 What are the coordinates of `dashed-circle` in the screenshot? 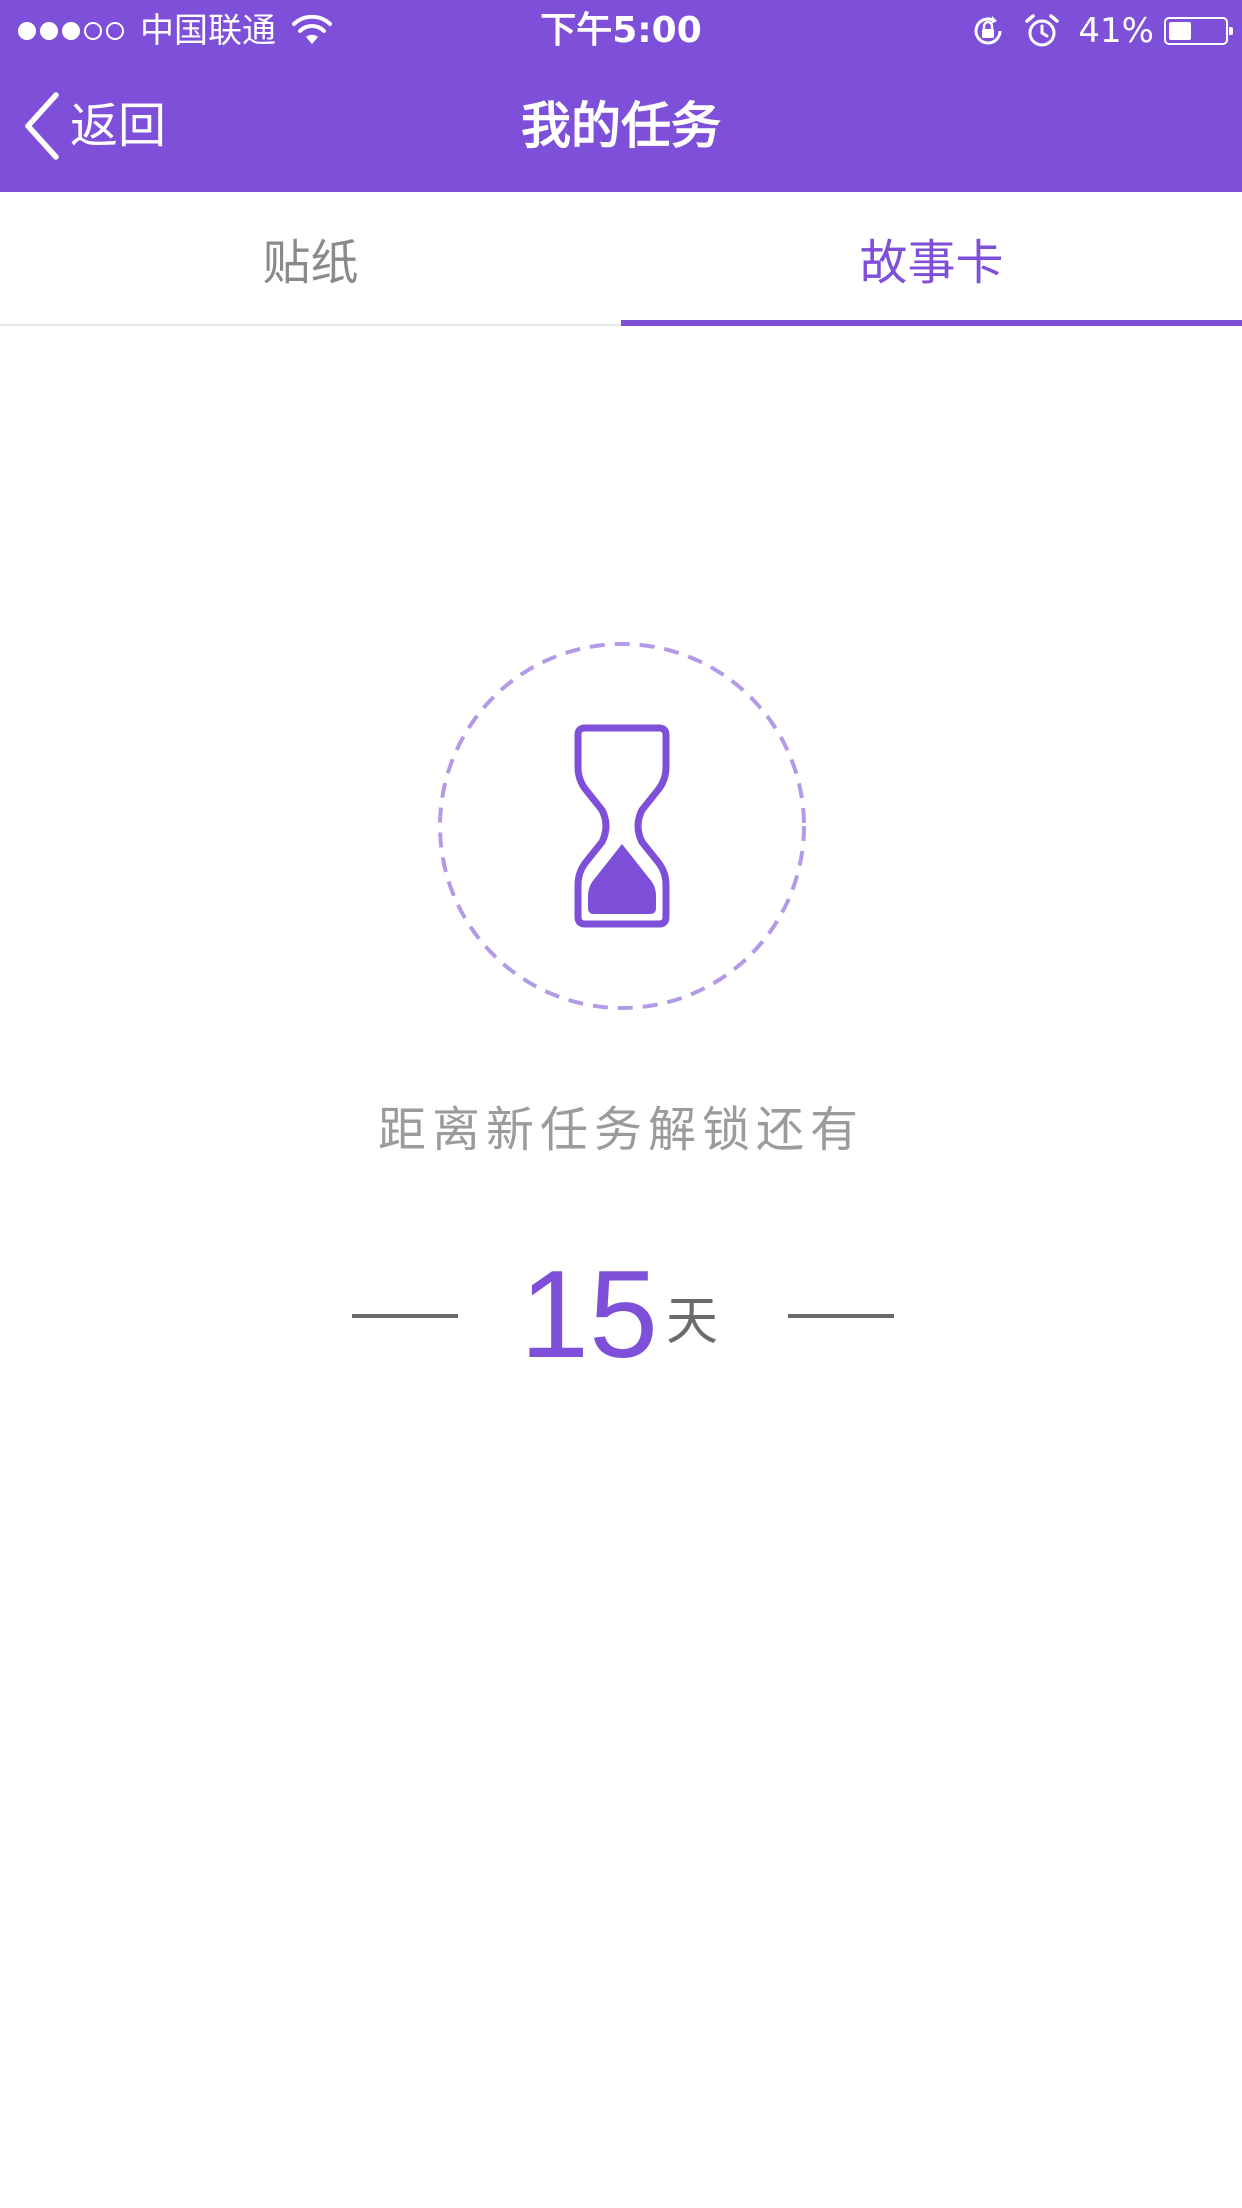 It's located at (622, 826).